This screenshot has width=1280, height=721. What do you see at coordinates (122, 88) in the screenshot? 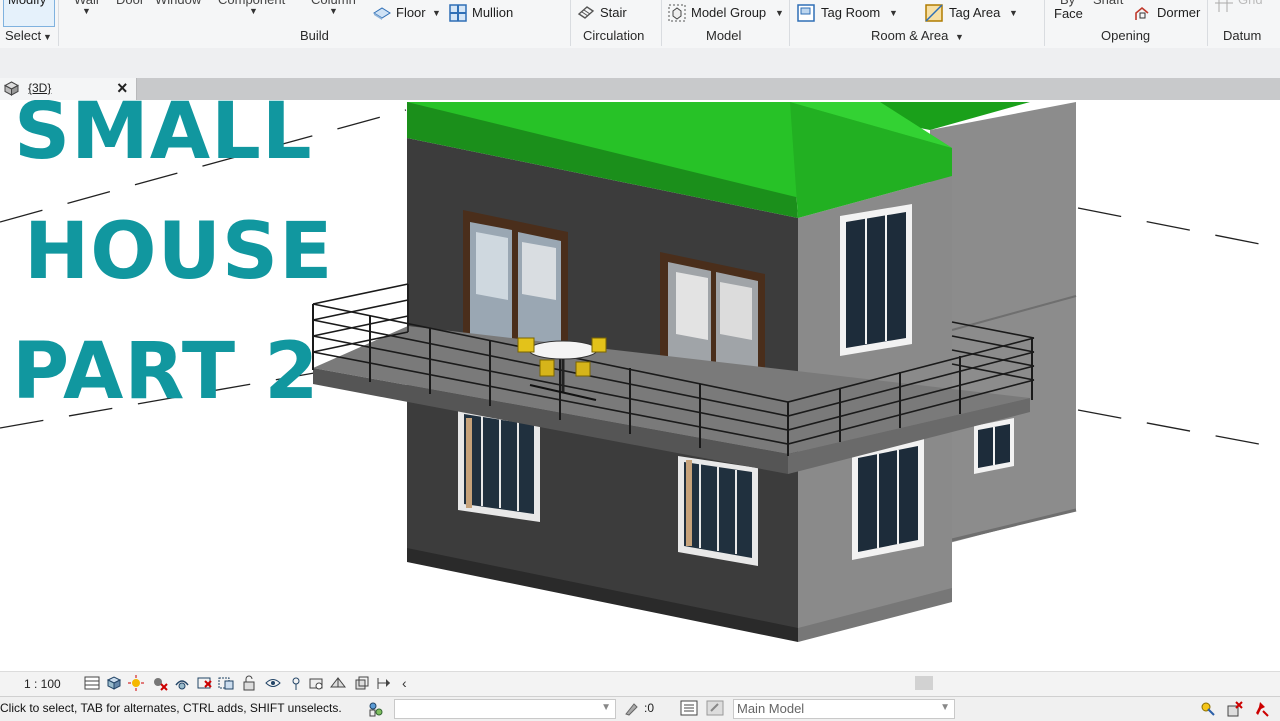
I see `close-icon: ×` at bounding box center [122, 88].